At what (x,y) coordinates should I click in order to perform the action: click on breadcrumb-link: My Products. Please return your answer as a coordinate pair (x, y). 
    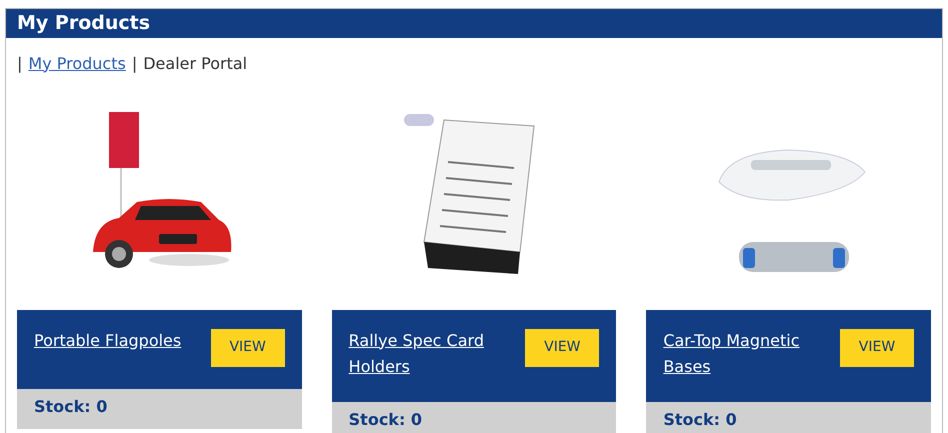
    Looking at the image, I should click on (77, 64).